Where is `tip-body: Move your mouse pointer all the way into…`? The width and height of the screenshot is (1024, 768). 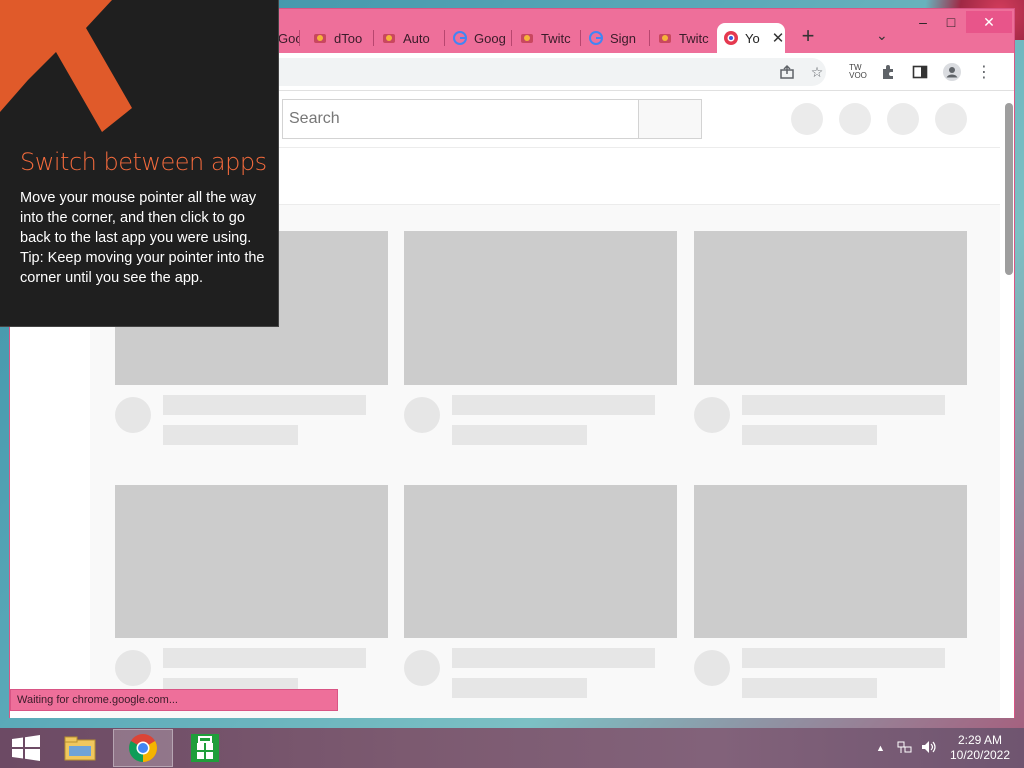
tip-body: Move your mouse pointer all the way into… is located at coordinates (145, 238).